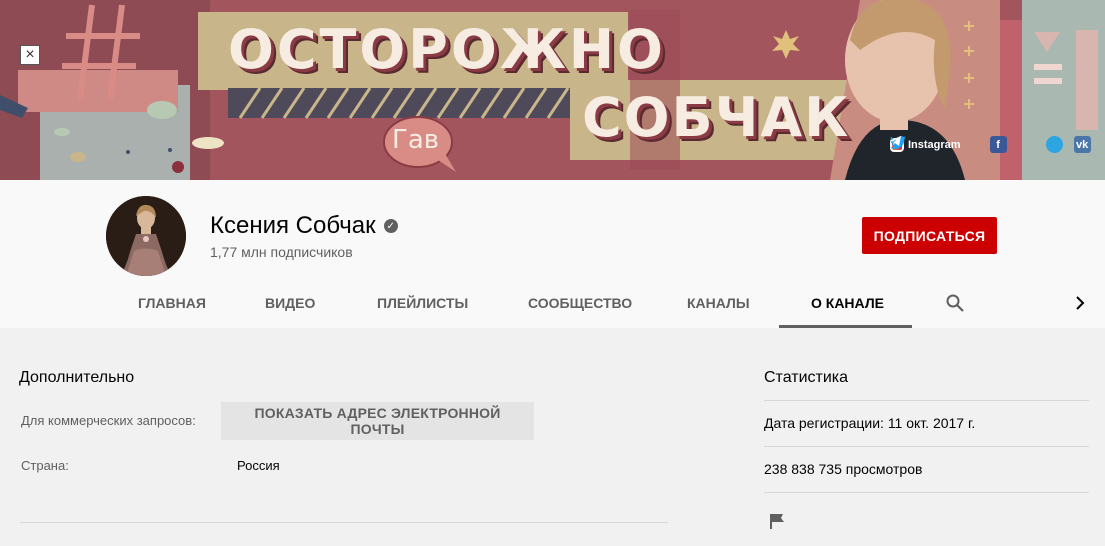 This screenshot has height=546, width=1105. What do you see at coordinates (30, 55) in the screenshot?
I see `close-icon: ×` at bounding box center [30, 55].